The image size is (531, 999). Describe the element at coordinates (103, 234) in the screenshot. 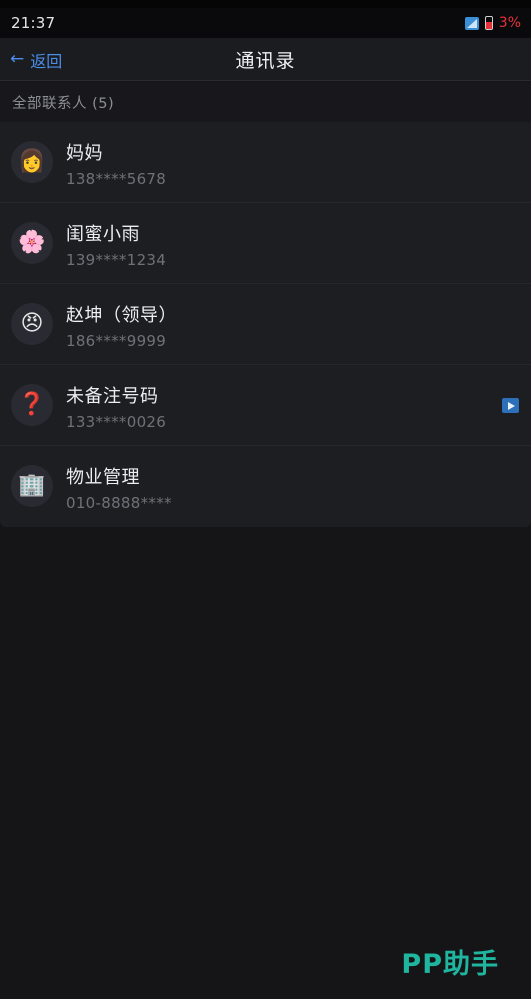

I see `contact-name: 闺蜜小雨` at that location.